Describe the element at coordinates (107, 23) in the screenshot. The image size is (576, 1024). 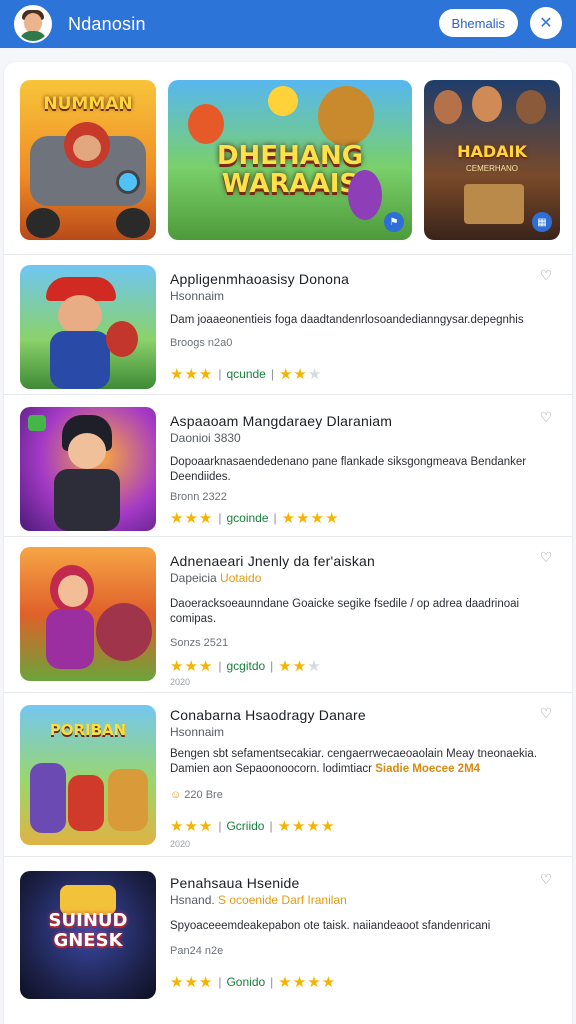
I see `app-title: Ndanosin` at that location.